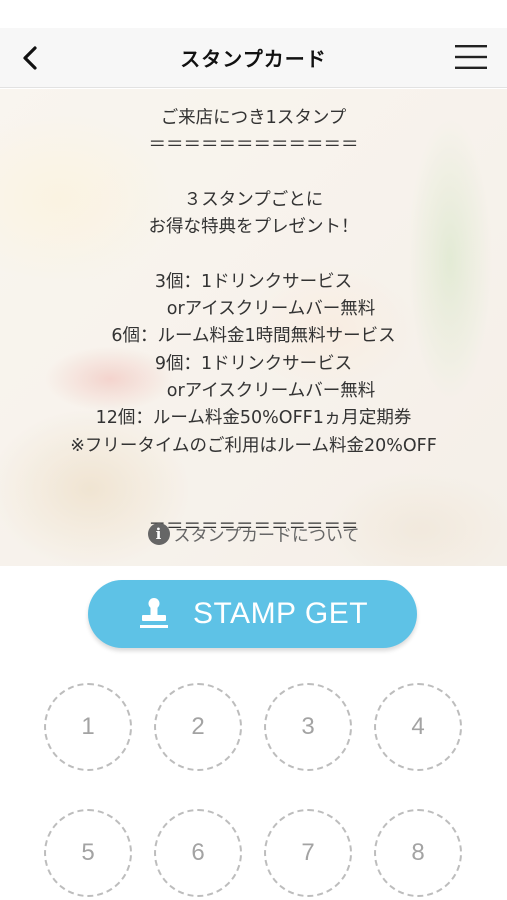  What do you see at coordinates (280, 613) in the screenshot?
I see `stamp-get-label: STAMP GET` at bounding box center [280, 613].